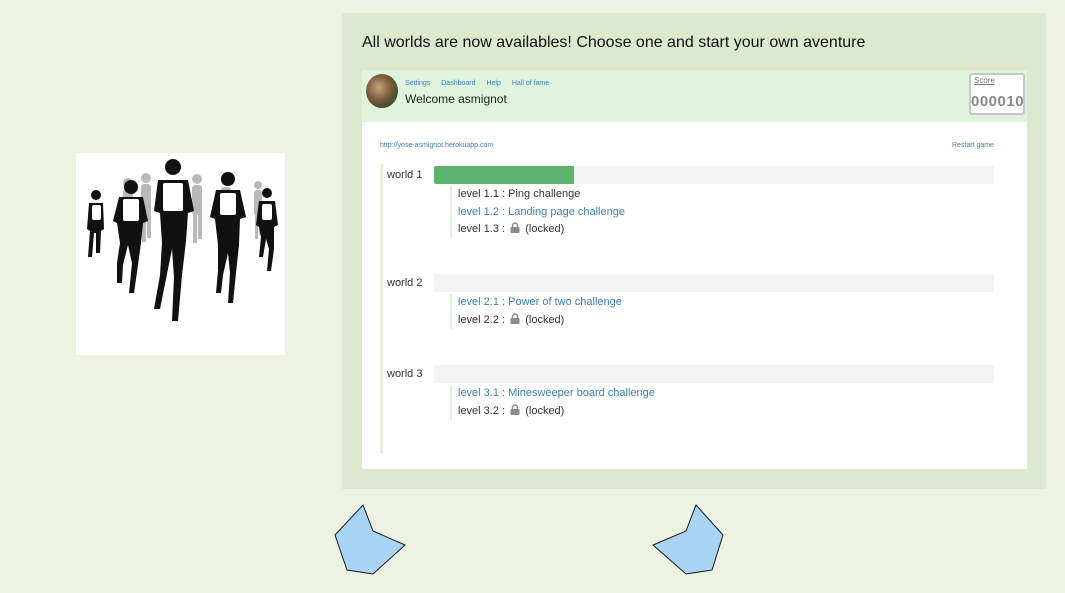  Describe the element at coordinates (493, 83) in the screenshot. I see `nav-help-link: Help` at that location.